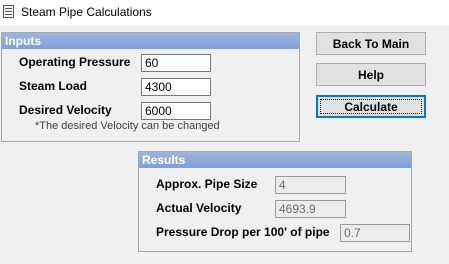 Image resolution: width=449 pixels, height=264 pixels. What do you see at coordinates (176, 63) in the screenshot?
I see `operating-pressure-input` at bounding box center [176, 63].